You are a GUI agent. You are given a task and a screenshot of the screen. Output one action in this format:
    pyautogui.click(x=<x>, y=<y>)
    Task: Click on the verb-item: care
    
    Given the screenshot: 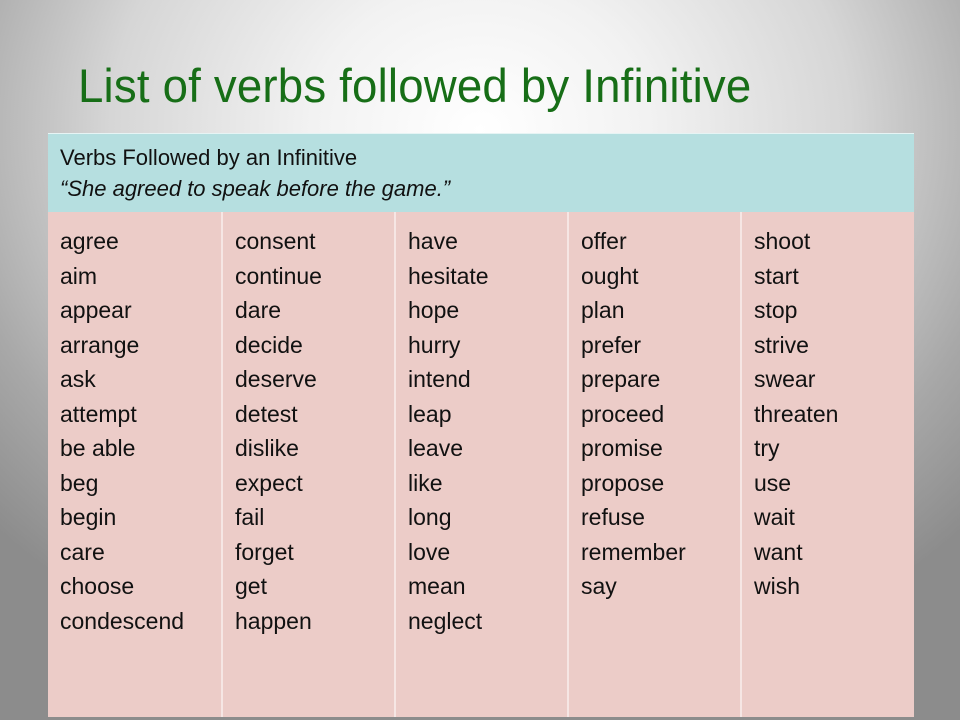 What is the action you would take?
    pyautogui.click(x=82, y=551)
    